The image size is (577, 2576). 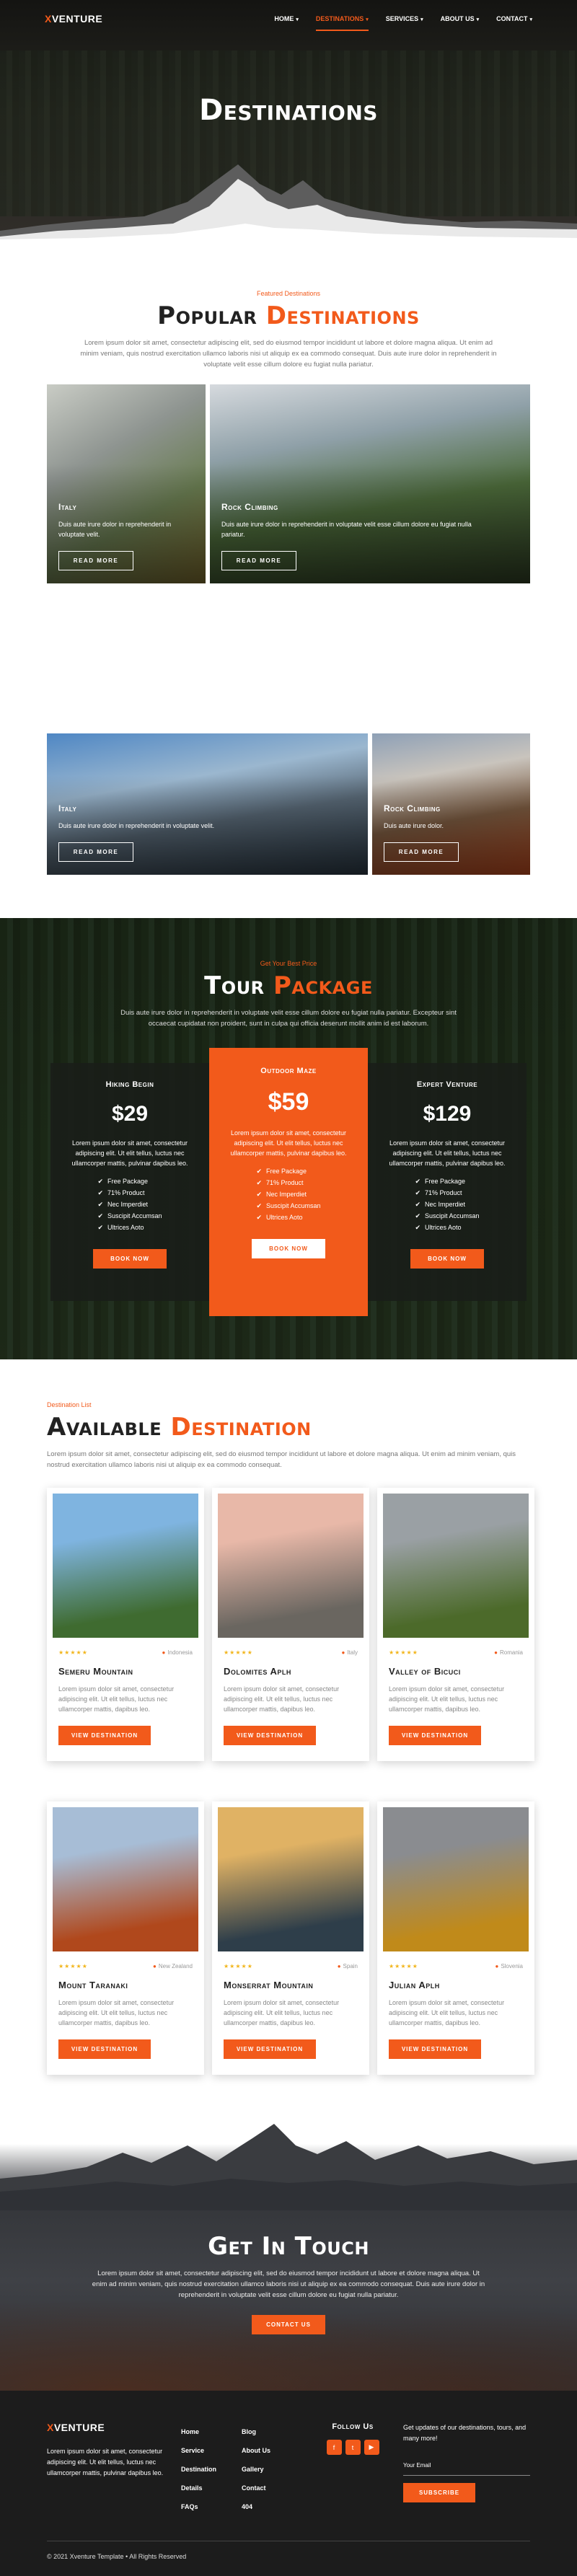 I want to click on location-label: New Zealand, so click(x=173, y=1966).